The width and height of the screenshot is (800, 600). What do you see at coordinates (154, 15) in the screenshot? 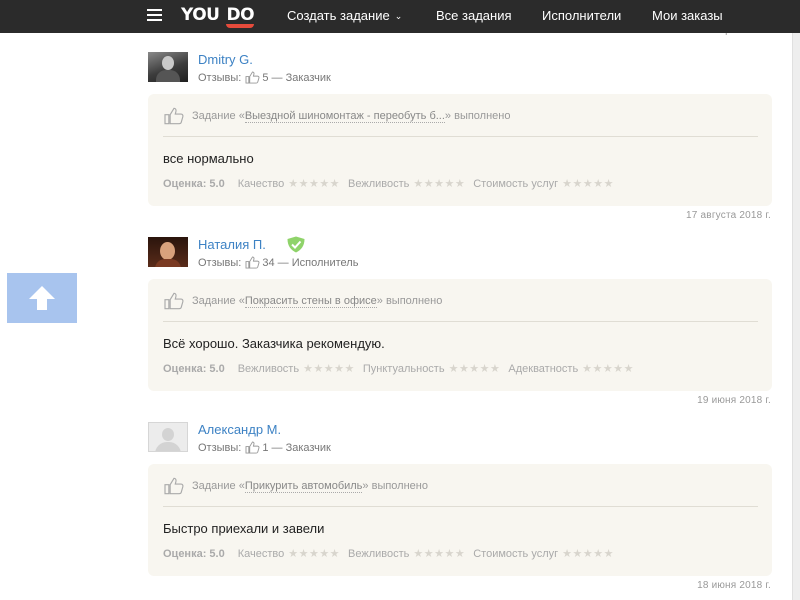
I see `menu-icon` at bounding box center [154, 15].